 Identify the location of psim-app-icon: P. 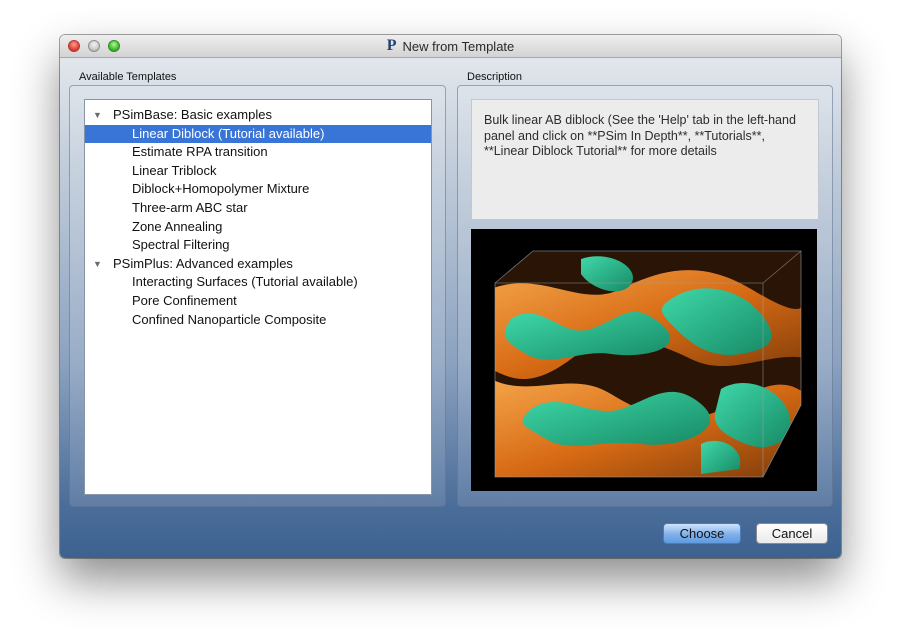
(391, 45).